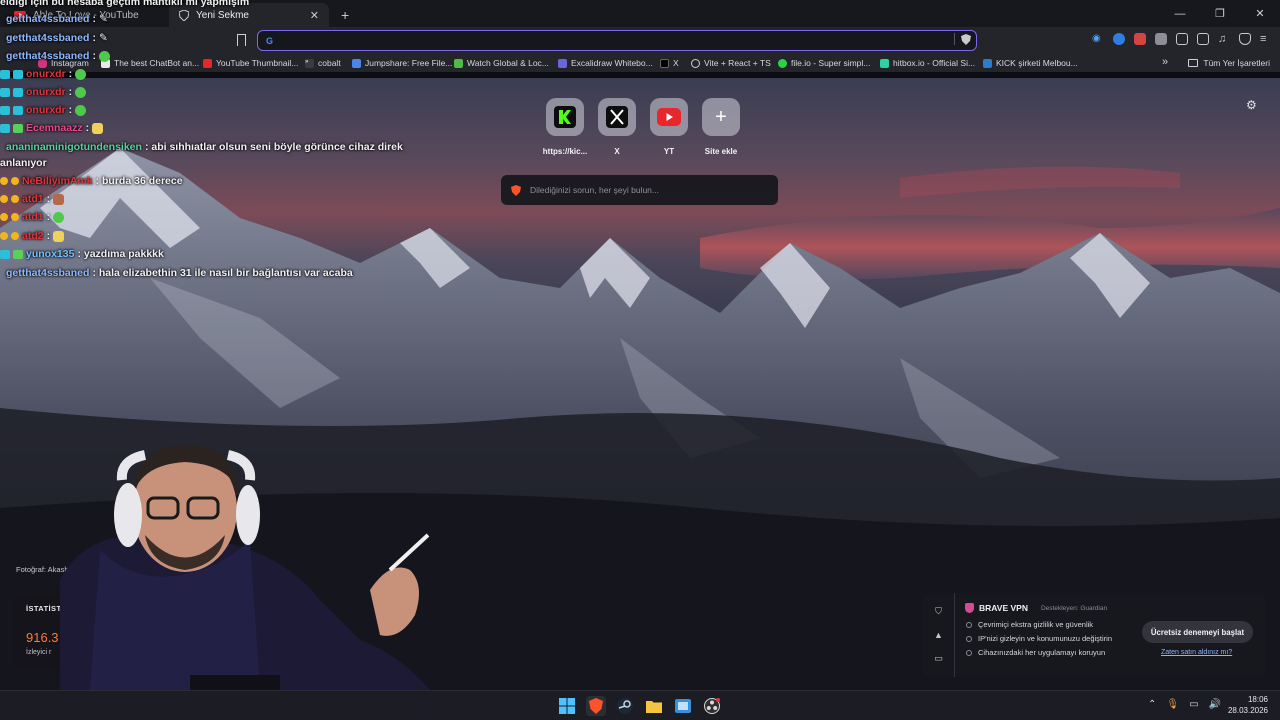  Describe the element at coordinates (617, 151) in the screenshot. I see `top-site-label: X` at that location.